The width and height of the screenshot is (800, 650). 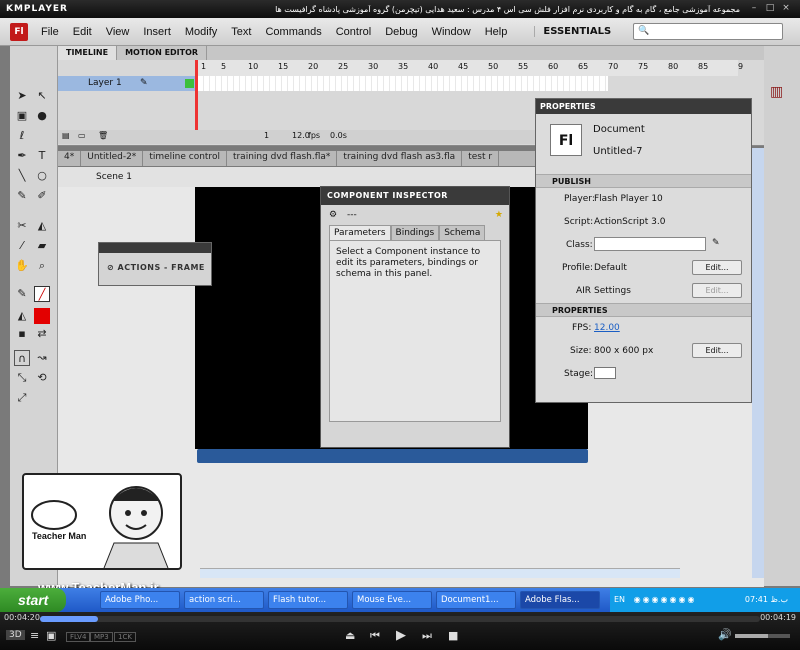 What do you see at coordinates (772, 600) in the screenshot?
I see `clock: 07:41 ب.ظ` at bounding box center [772, 600].